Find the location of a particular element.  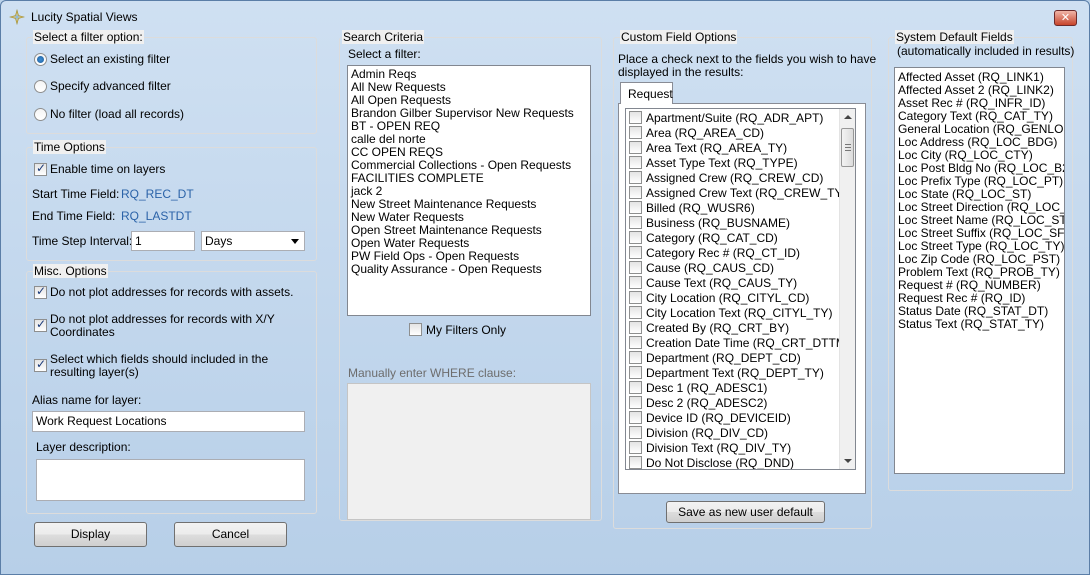

time-step-input: 1 is located at coordinates (163, 241).